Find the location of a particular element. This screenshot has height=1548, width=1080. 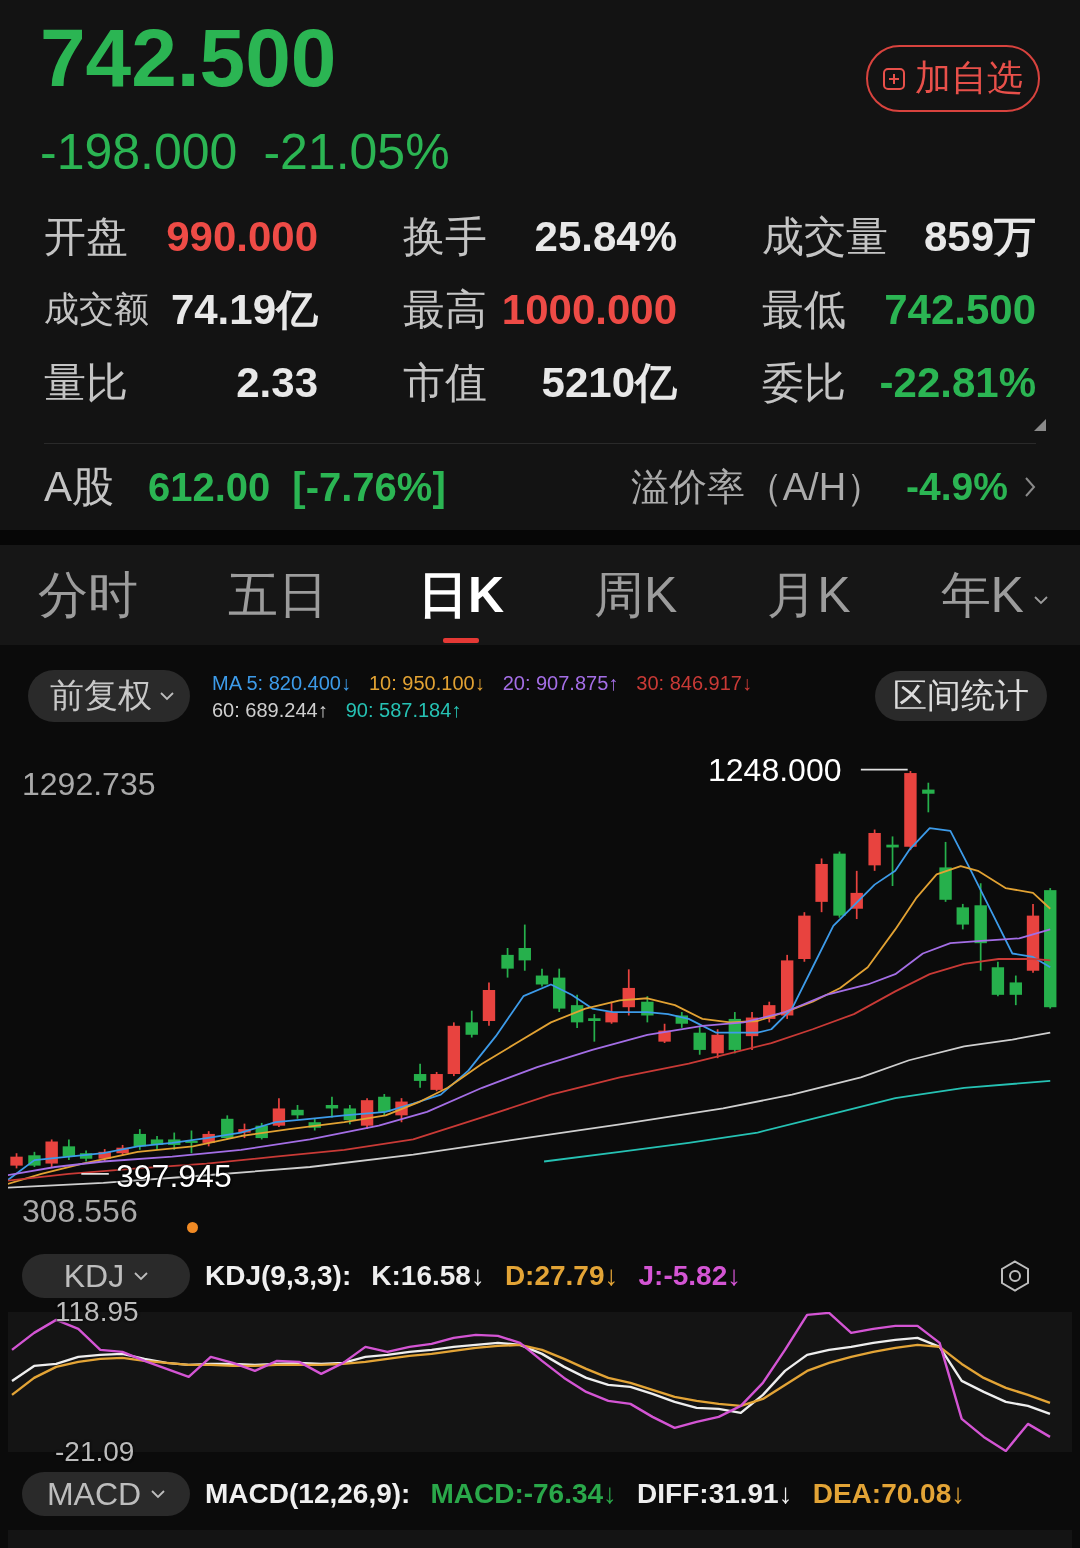

price-adjust-dropdown: 前复权 is located at coordinates (109, 696).